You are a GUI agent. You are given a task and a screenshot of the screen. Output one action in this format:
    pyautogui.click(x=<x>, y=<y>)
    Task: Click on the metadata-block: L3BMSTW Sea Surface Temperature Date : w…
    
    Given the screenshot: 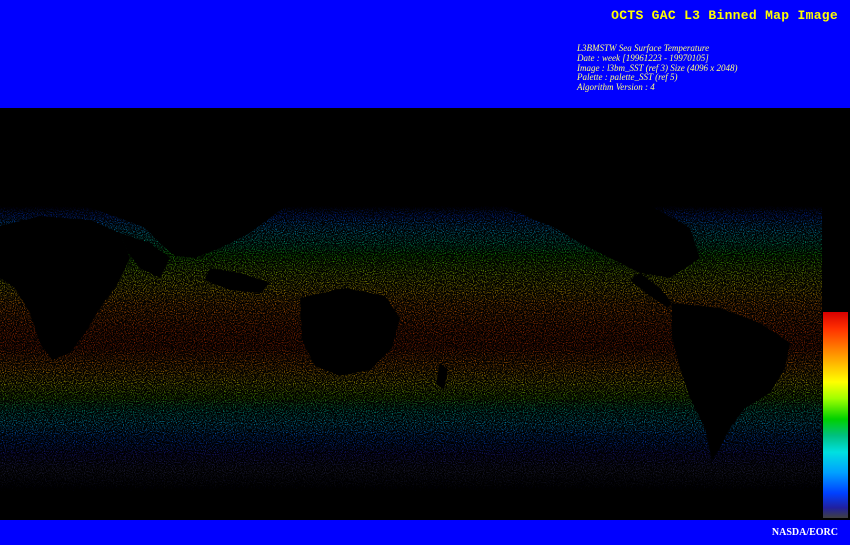 What is the action you would take?
    pyautogui.click(x=657, y=68)
    